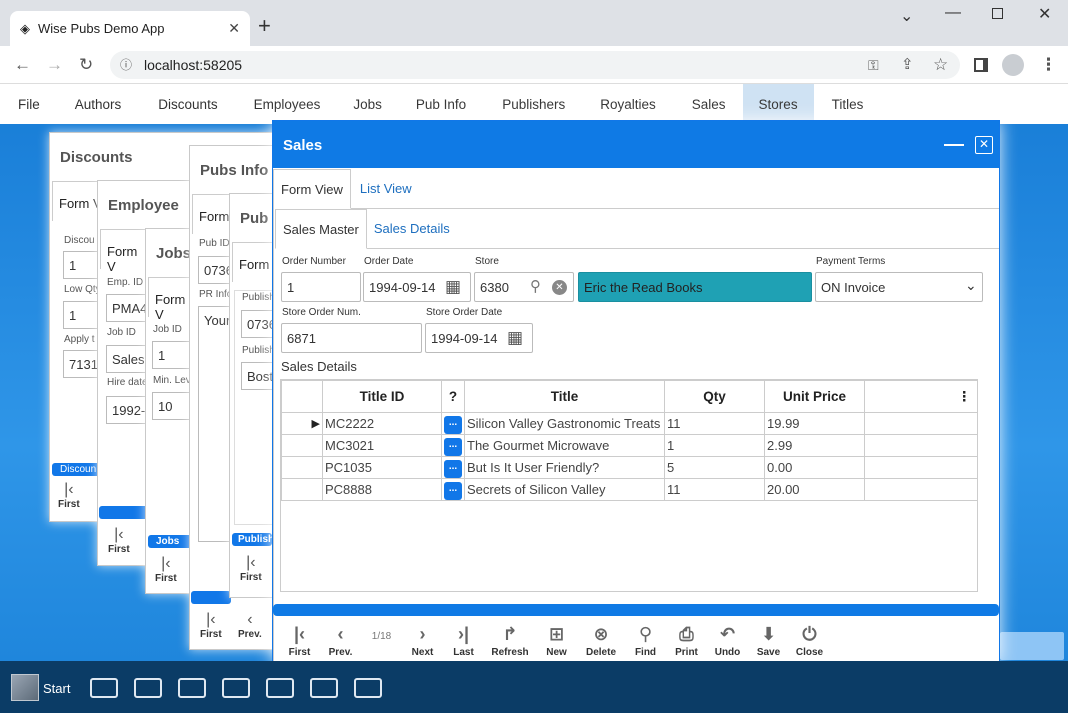 The width and height of the screenshot is (1068, 713). I want to click on menu-stores: Stores, so click(778, 104).